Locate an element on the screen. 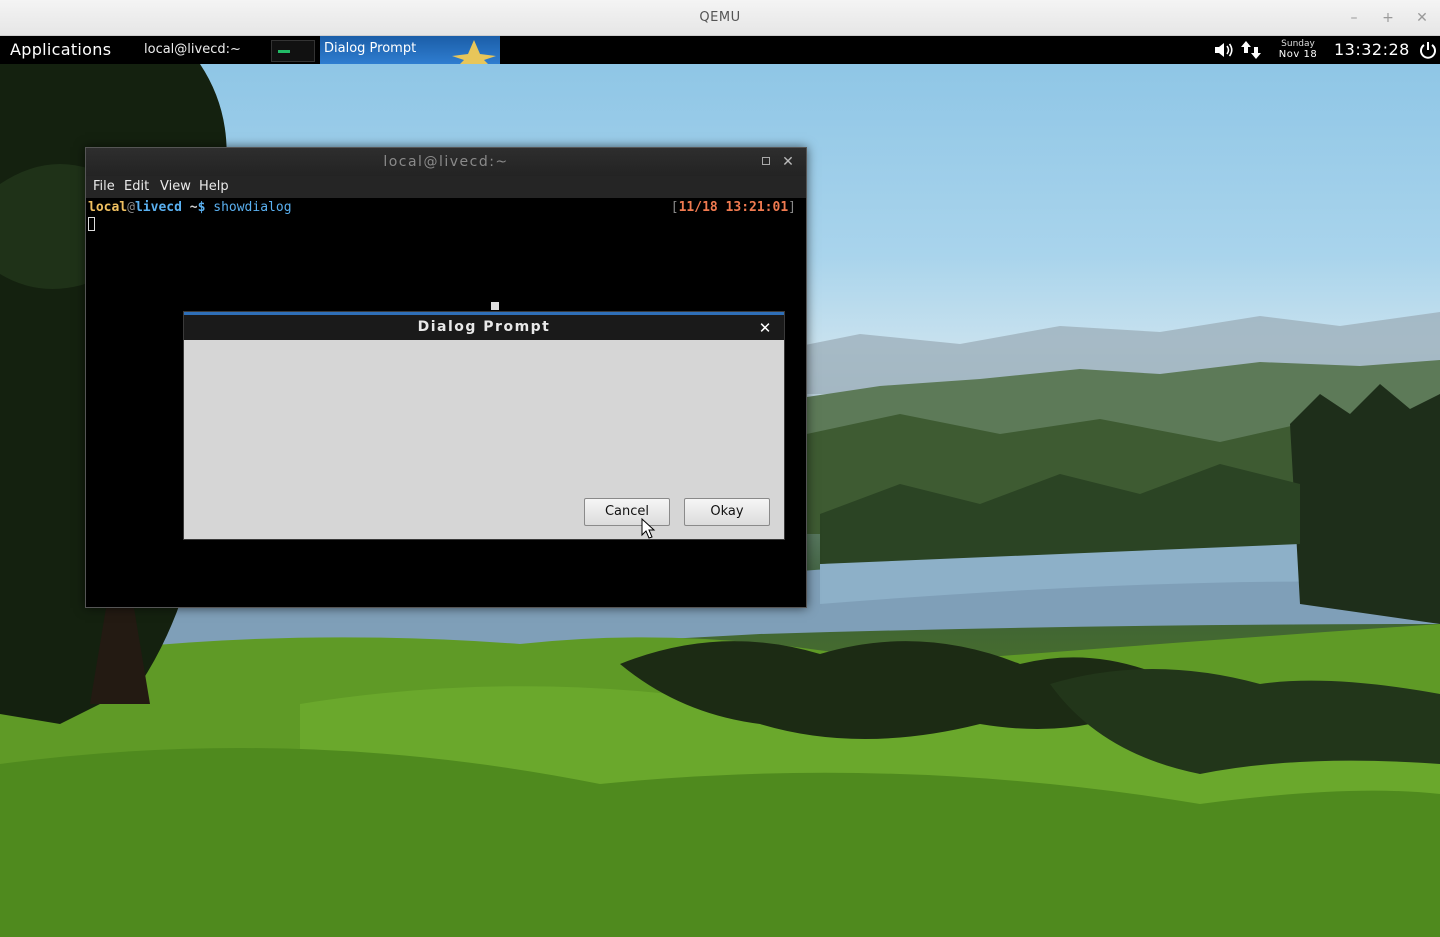 The width and height of the screenshot is (1440, 937). date-day: Sunday is located at coordinates (1298, 44).